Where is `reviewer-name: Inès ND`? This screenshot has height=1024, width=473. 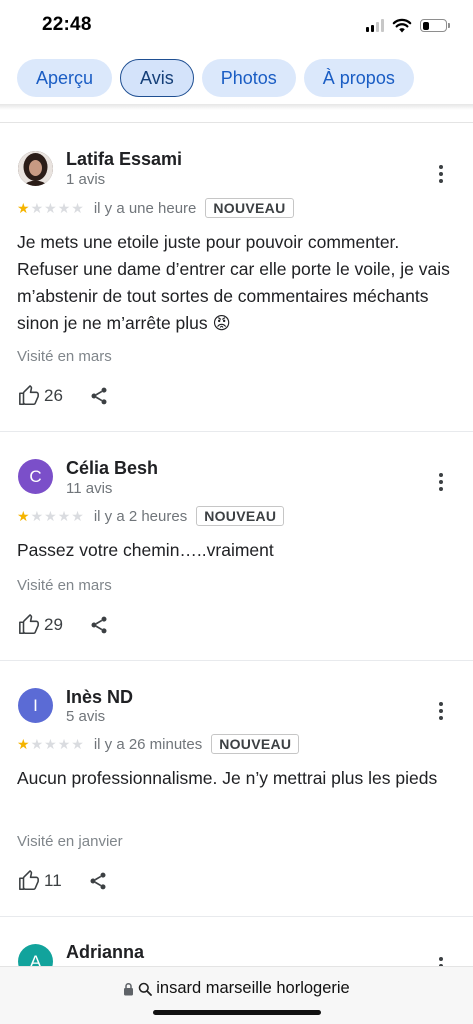 reviewer-name: Inès ND is located at coordinates (99, 697).